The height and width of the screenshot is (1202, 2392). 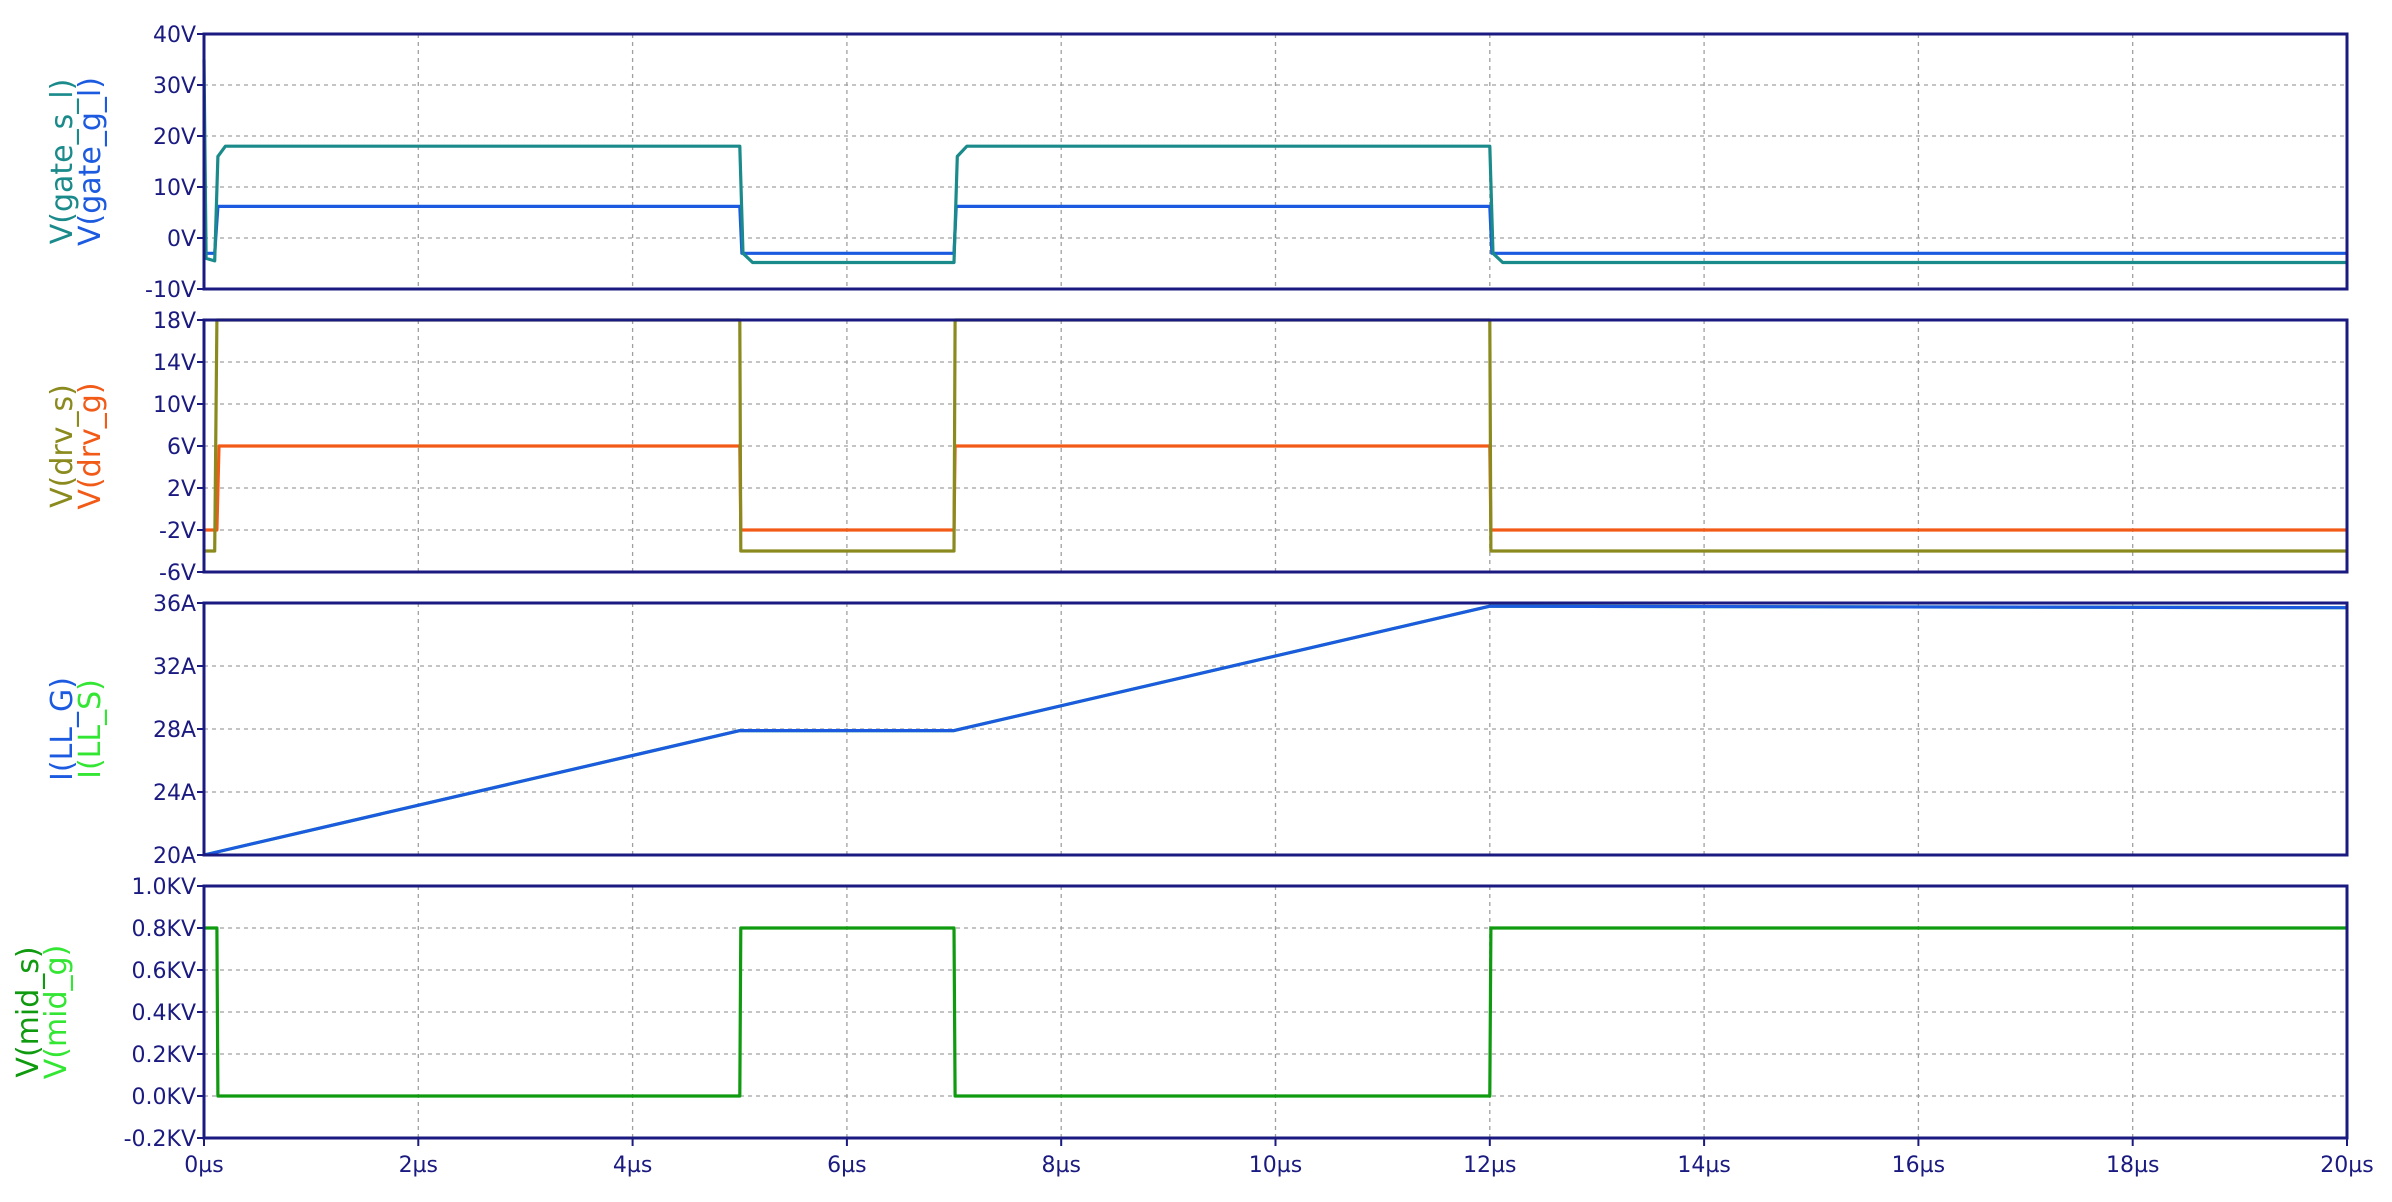 I want to click on x-tick-label: 14µs, so click(x=1703, y=1165).